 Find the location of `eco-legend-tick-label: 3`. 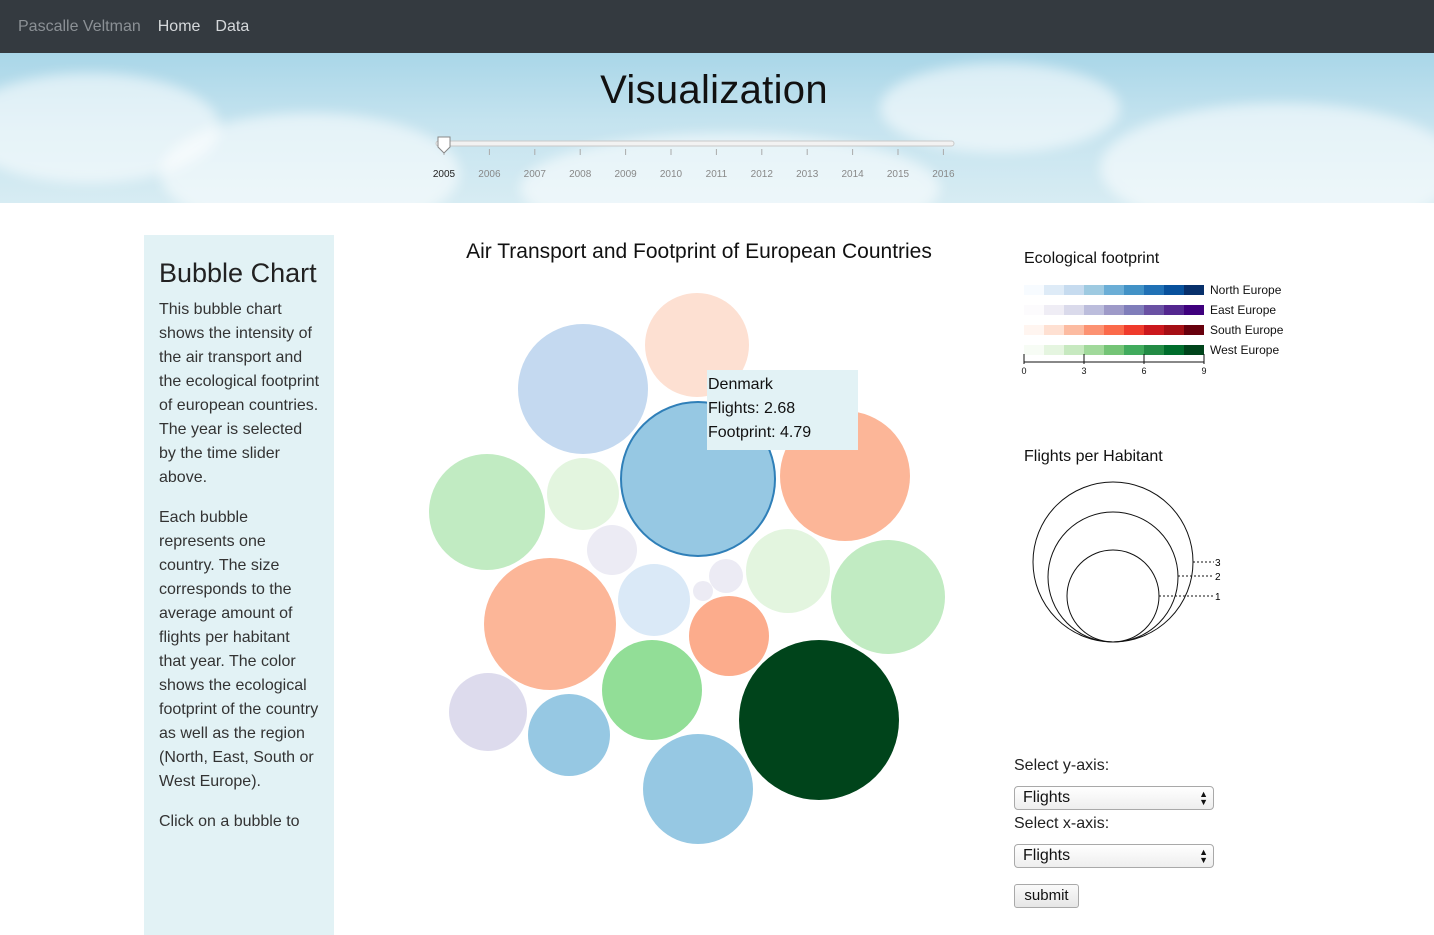

eco-legend-tick-label: 3 is located at coordinates (1083, 371).